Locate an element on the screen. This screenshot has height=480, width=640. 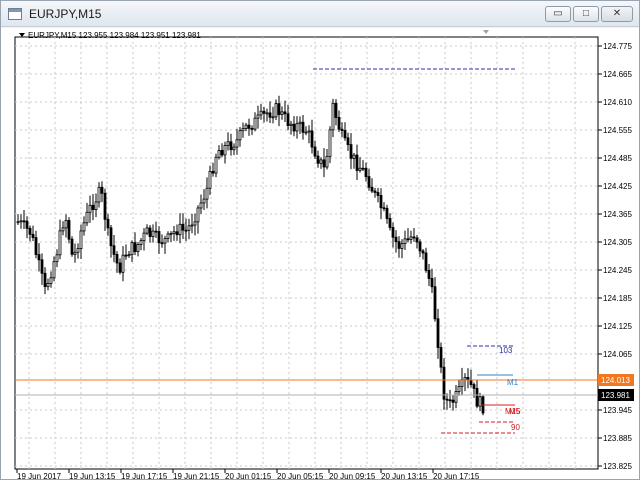
level-label: 103 is located at coordinates (506, 350).